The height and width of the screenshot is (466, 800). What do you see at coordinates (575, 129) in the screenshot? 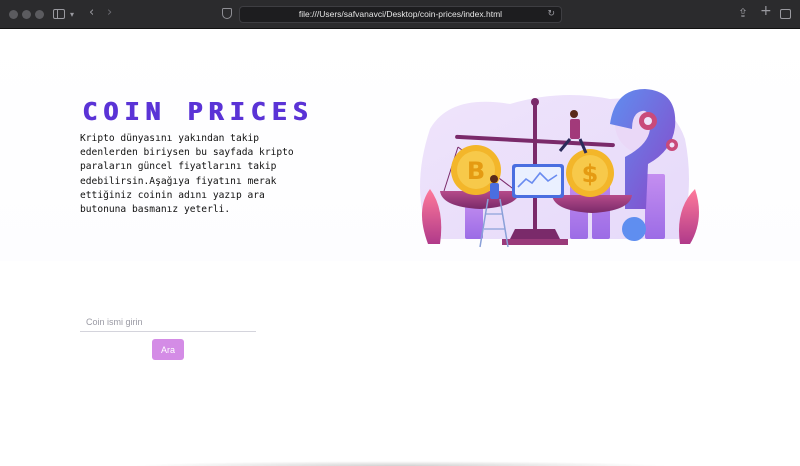
I see `sitting-person-body` at bounding box center [575, 129].